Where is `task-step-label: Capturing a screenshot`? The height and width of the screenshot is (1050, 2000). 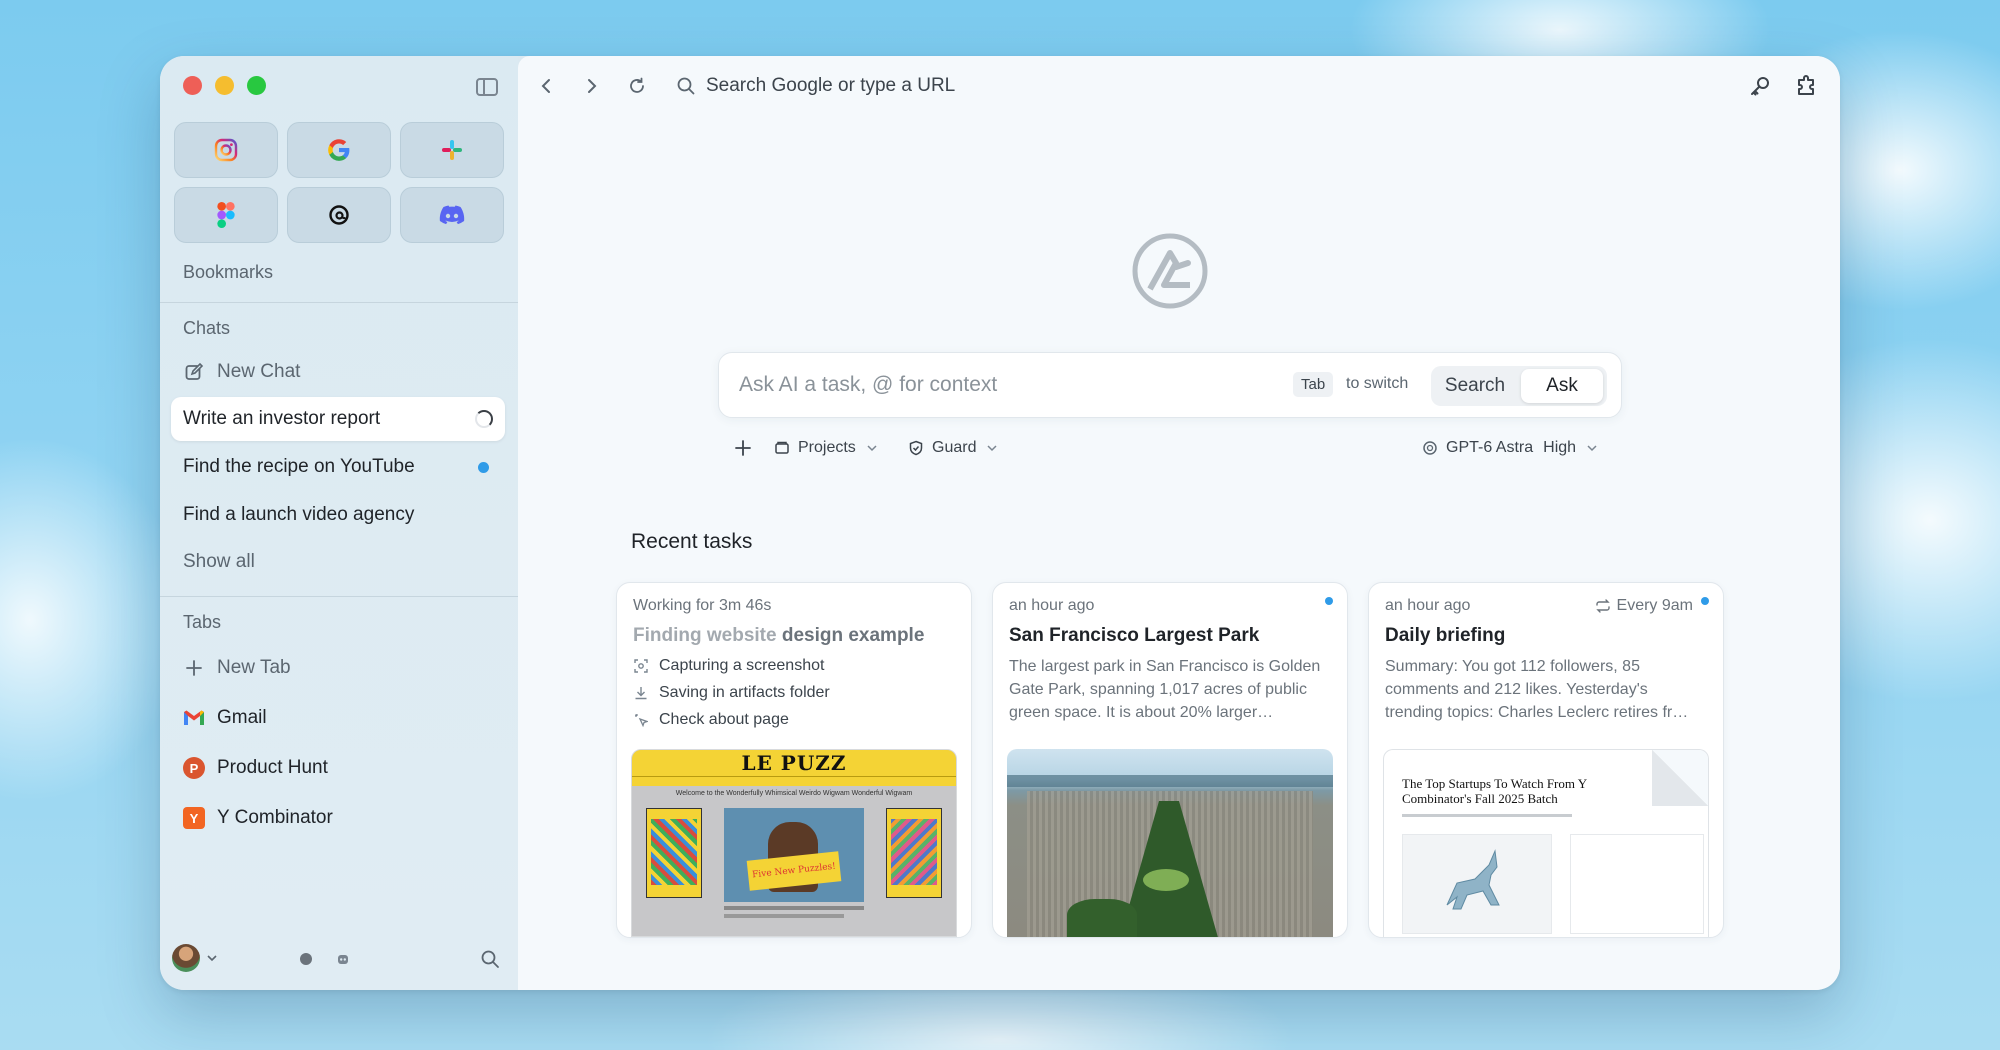
task-step-label: Capturing a screenshot is located at coordinates (742, 665).